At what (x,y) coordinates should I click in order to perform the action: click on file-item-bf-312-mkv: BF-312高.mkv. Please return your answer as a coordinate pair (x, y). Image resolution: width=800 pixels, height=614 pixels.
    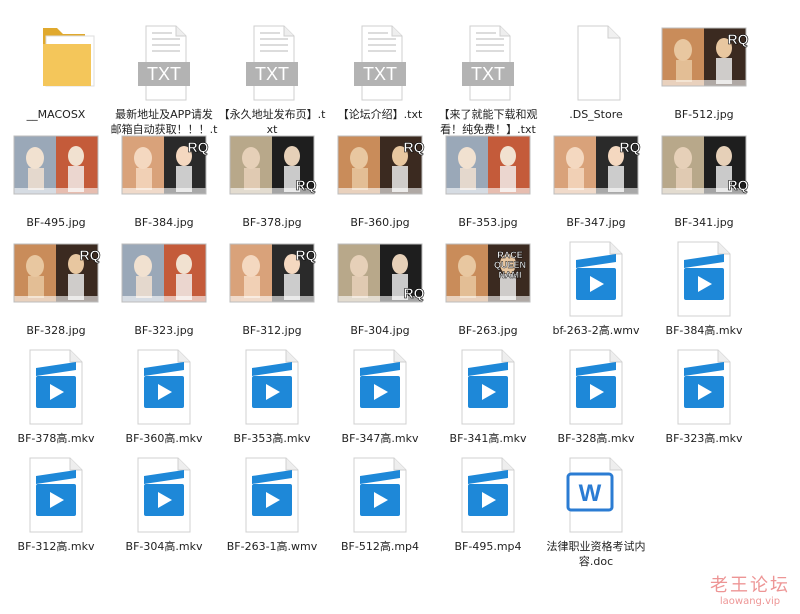
    Looking at the image, I should click on (56, 495).